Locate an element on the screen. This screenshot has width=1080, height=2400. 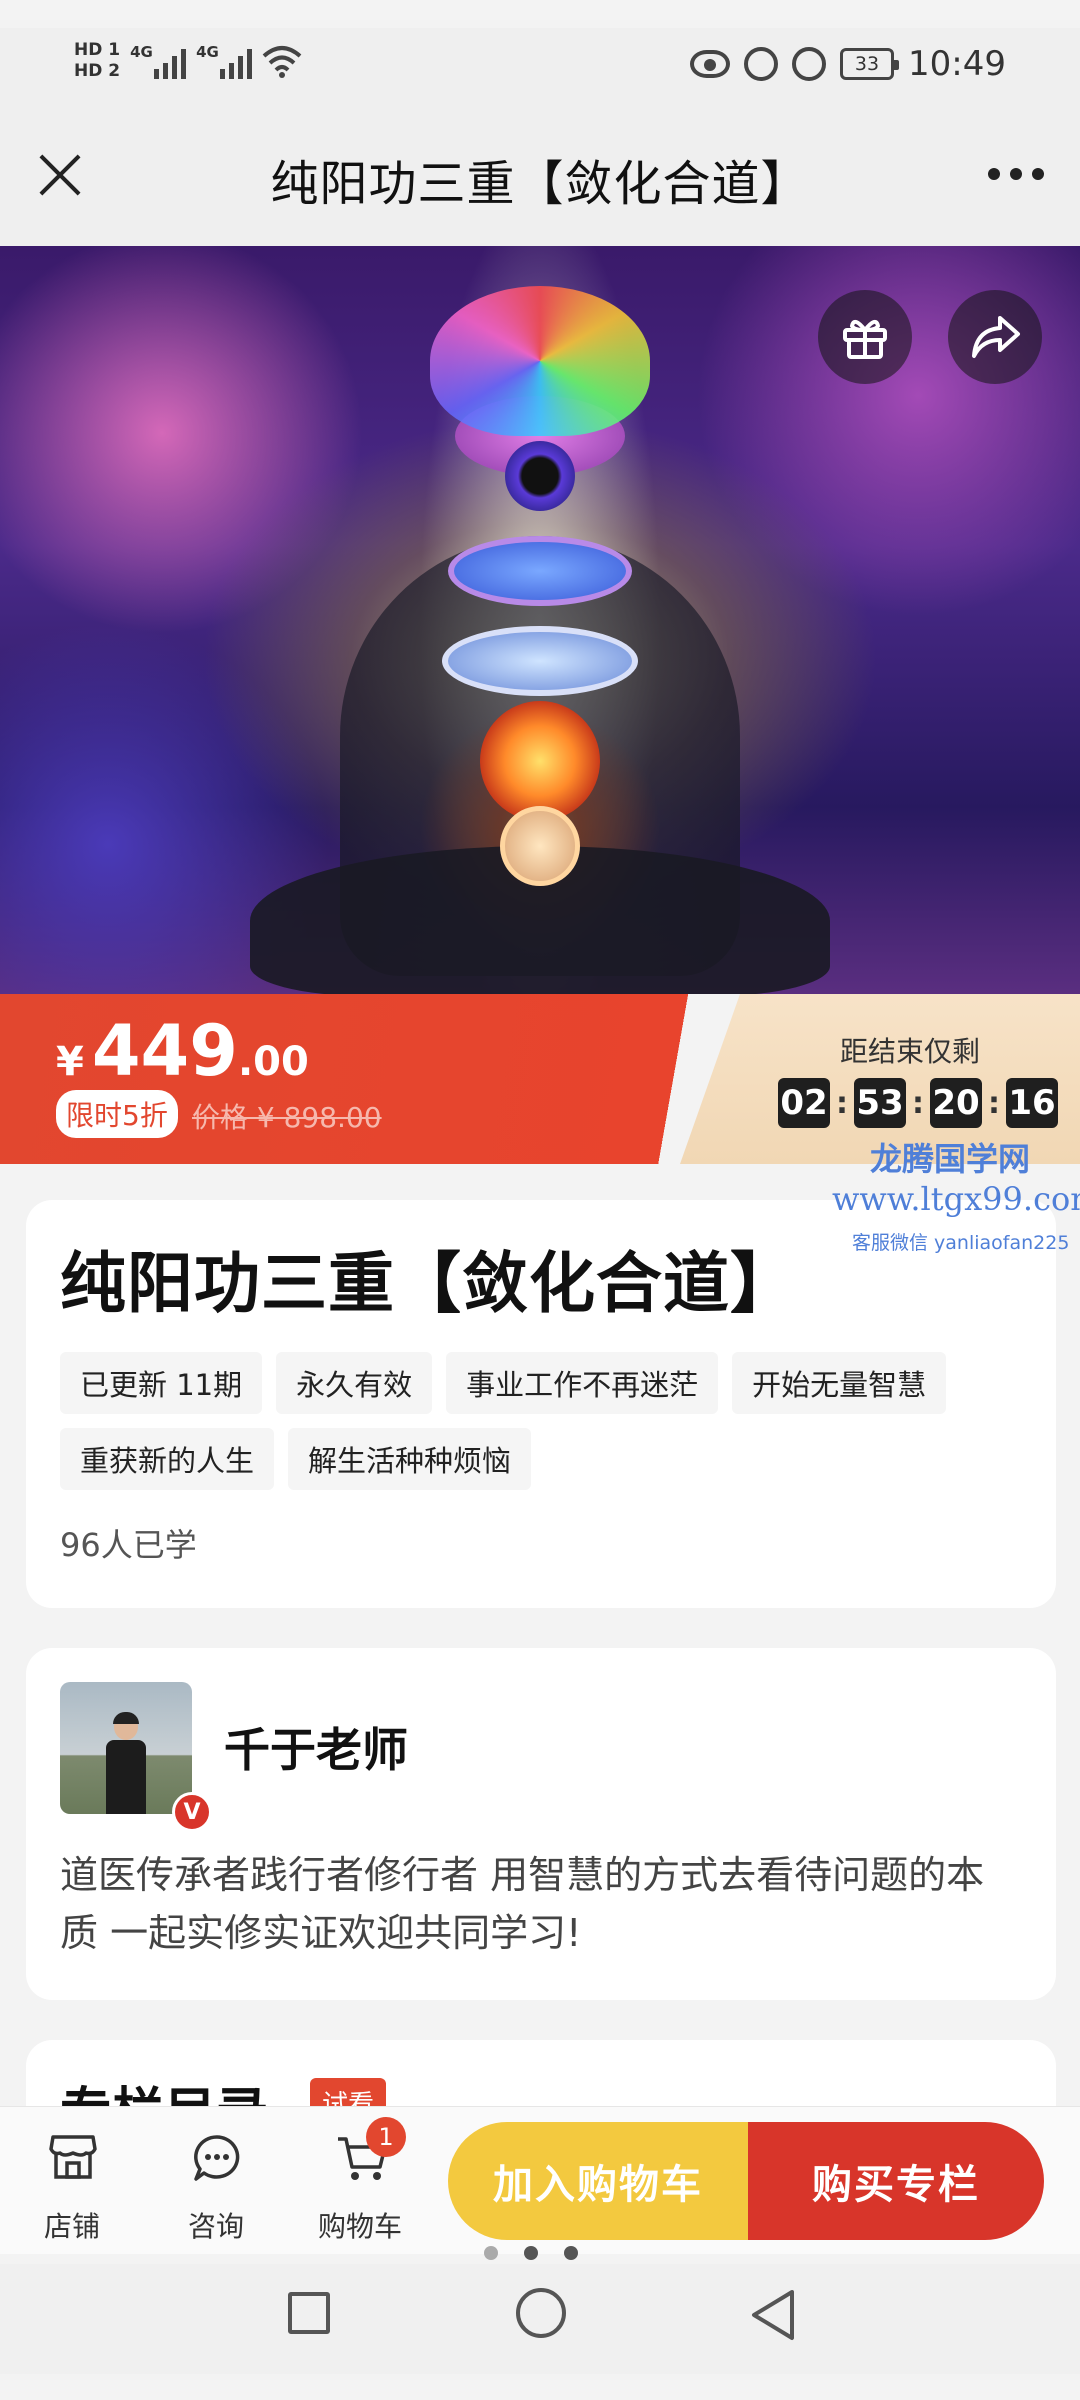
course-tag: 解生活种种烦恼 is located at coordinates (410, 1459).